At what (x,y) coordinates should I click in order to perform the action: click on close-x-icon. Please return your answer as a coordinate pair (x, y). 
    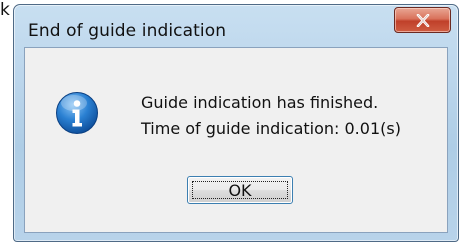
    Looking at the image, I should click on (423, 20).